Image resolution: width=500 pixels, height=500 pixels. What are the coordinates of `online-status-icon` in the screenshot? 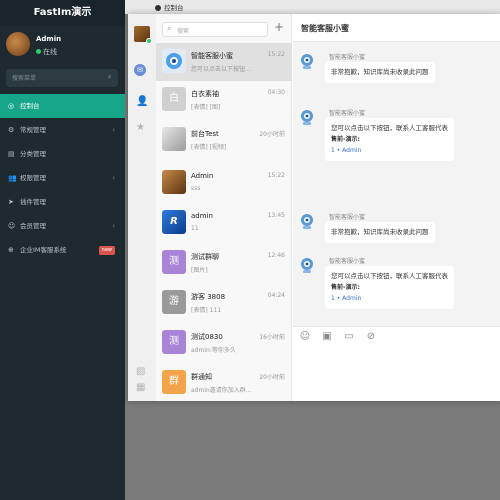 It's located at (149, 41).